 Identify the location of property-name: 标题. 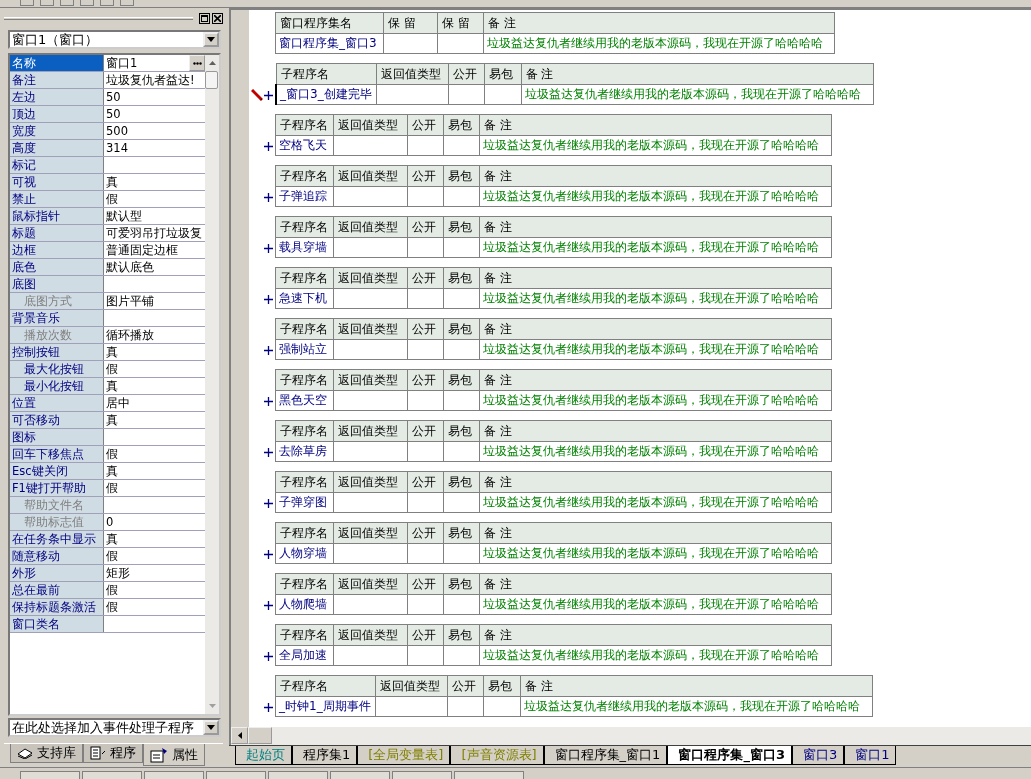
(57, 233).